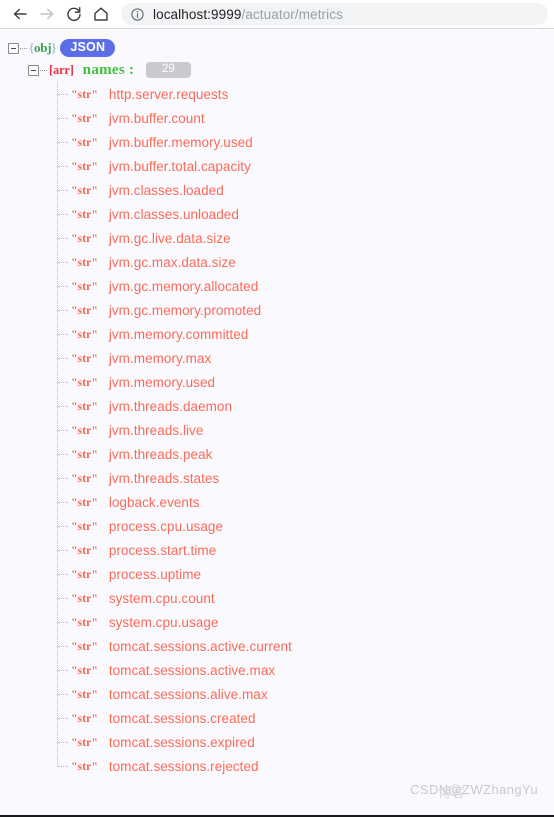 The image size is (554, 817). Describe the element at coordinates (172, 262) in the screenshot. I see `item-value: jvm.gc.max.data.size` at that location.